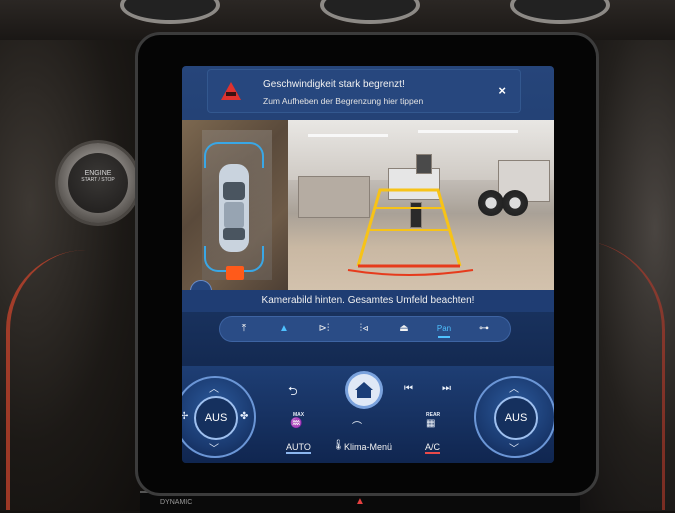  I want to click on trailer-view-icon: ⊶, so click(484, 329).